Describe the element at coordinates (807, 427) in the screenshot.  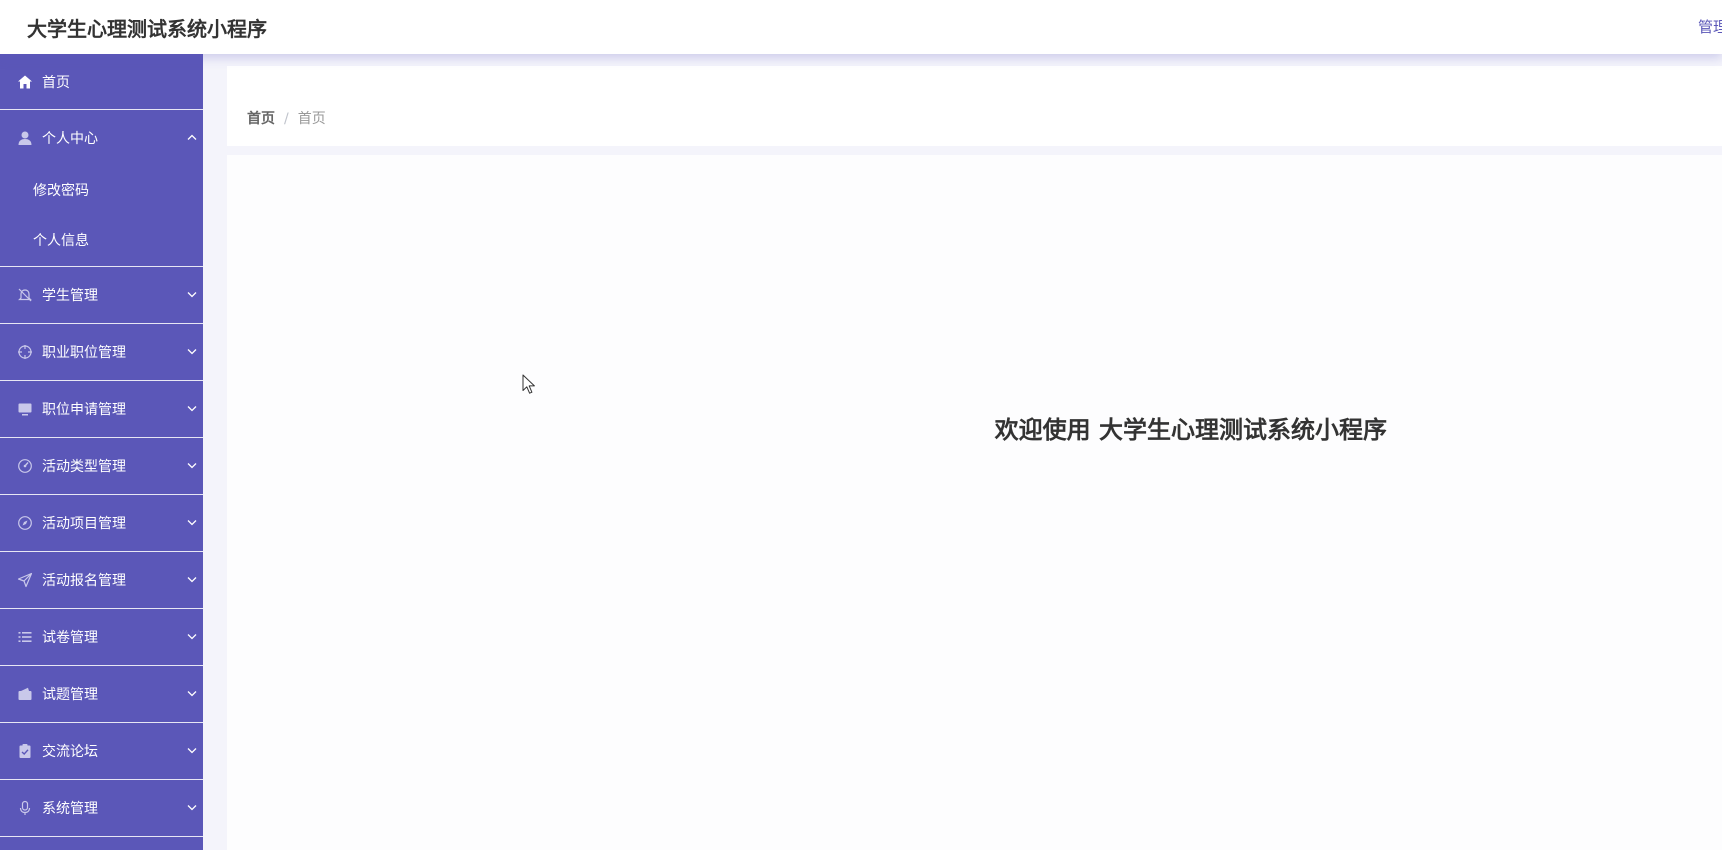
I see `welcome-message: 欢迎使用 大学生心理测试系统小程序` at that location.